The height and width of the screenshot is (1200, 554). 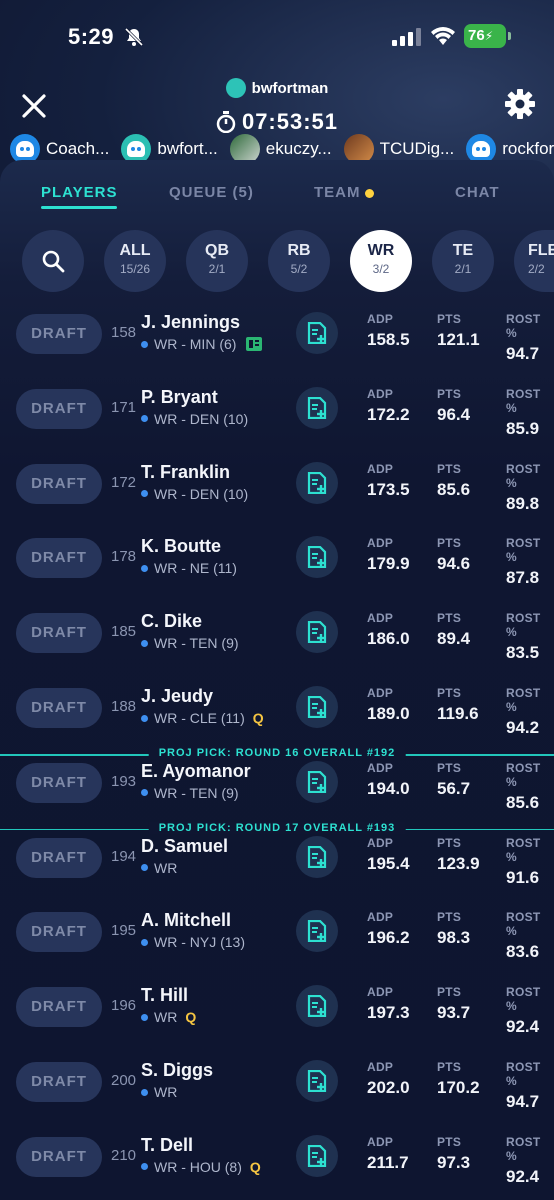 What do you see at coordinates (190, 322) in the screenshot?
I see `player-name: J. Jennings` at bounding box center [190, 322].